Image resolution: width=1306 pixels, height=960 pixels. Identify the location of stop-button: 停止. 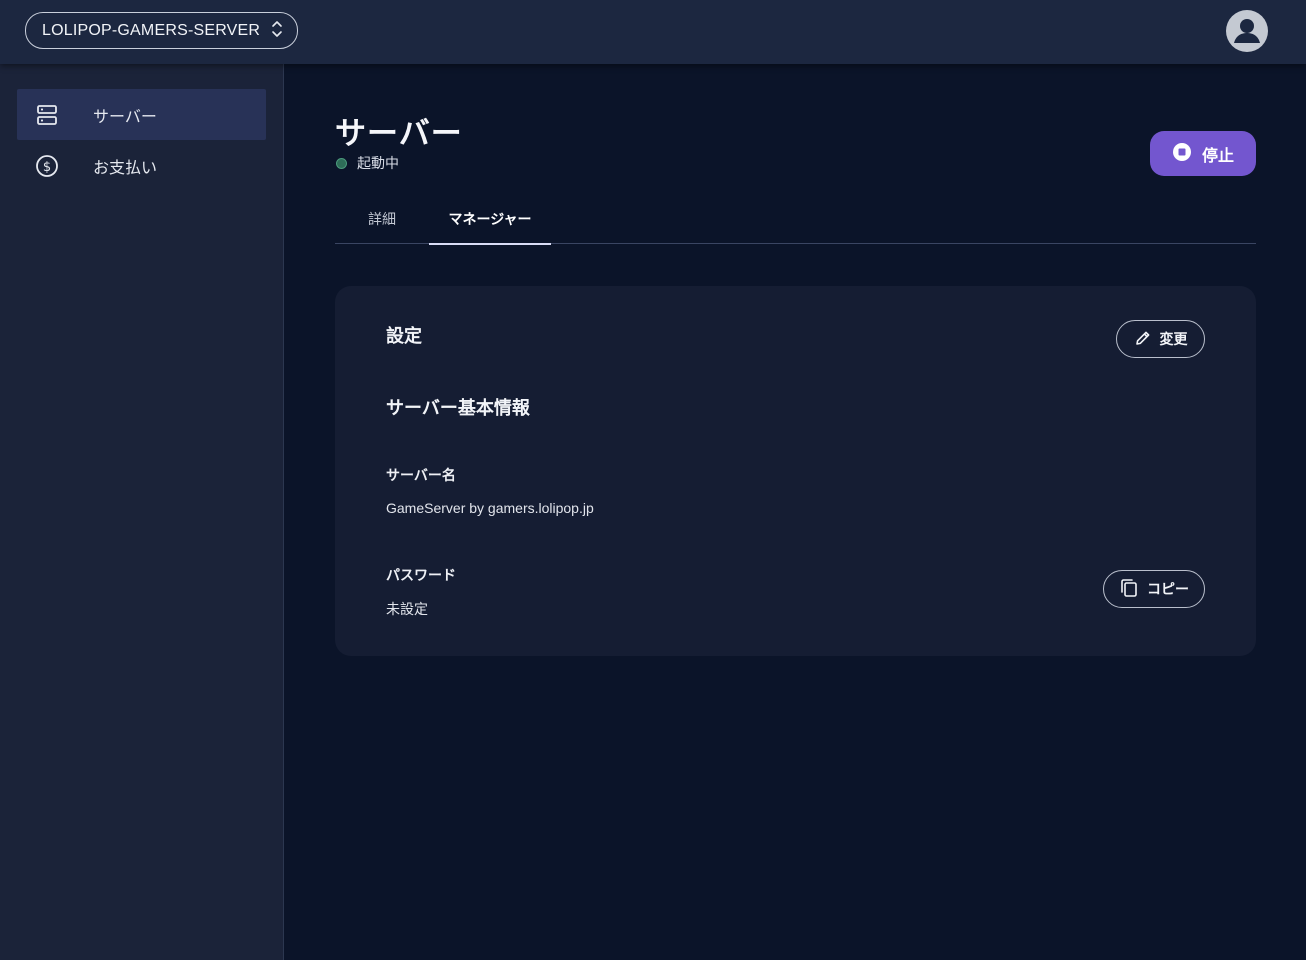
(1203, 153).